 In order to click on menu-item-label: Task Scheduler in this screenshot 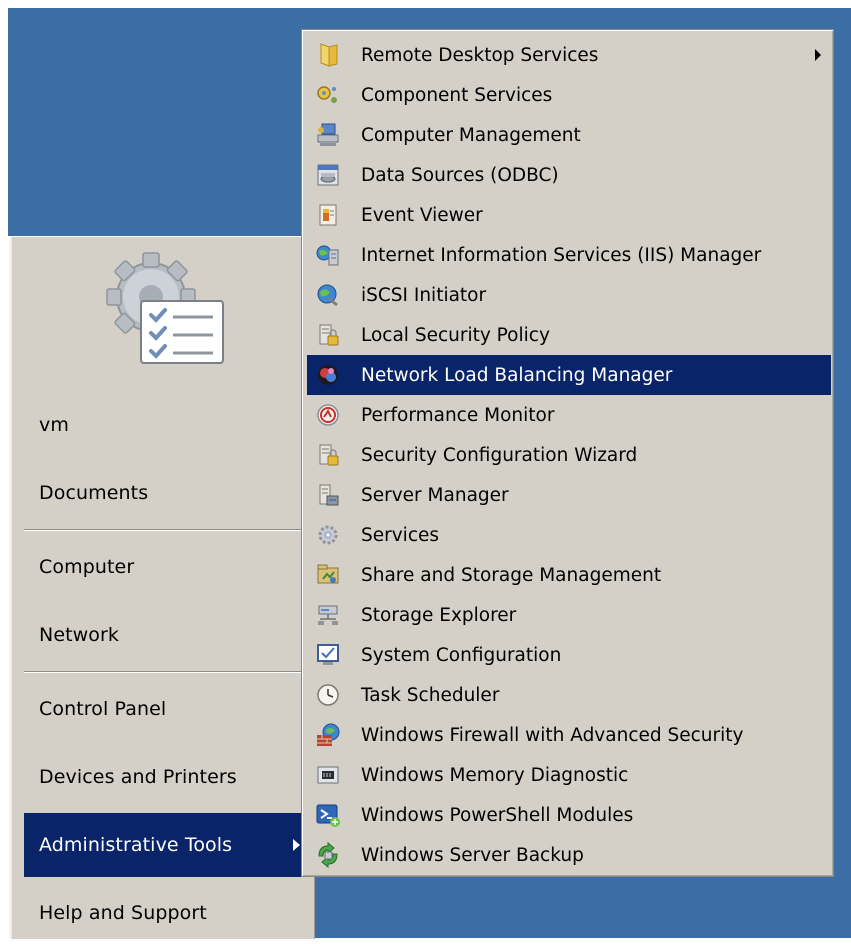, I will do `click(430, 695)`.